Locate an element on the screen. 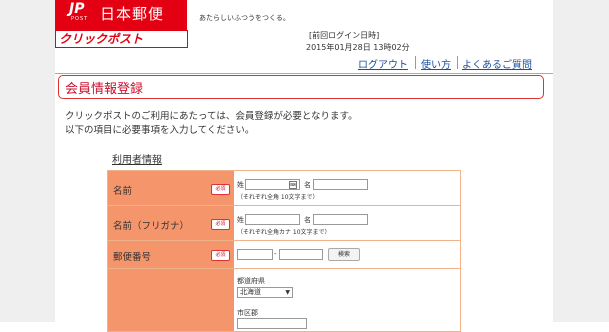 This screenshot has height=332, width=609. input-helper-icon: ⌨ is located at coordinates (293, 185).